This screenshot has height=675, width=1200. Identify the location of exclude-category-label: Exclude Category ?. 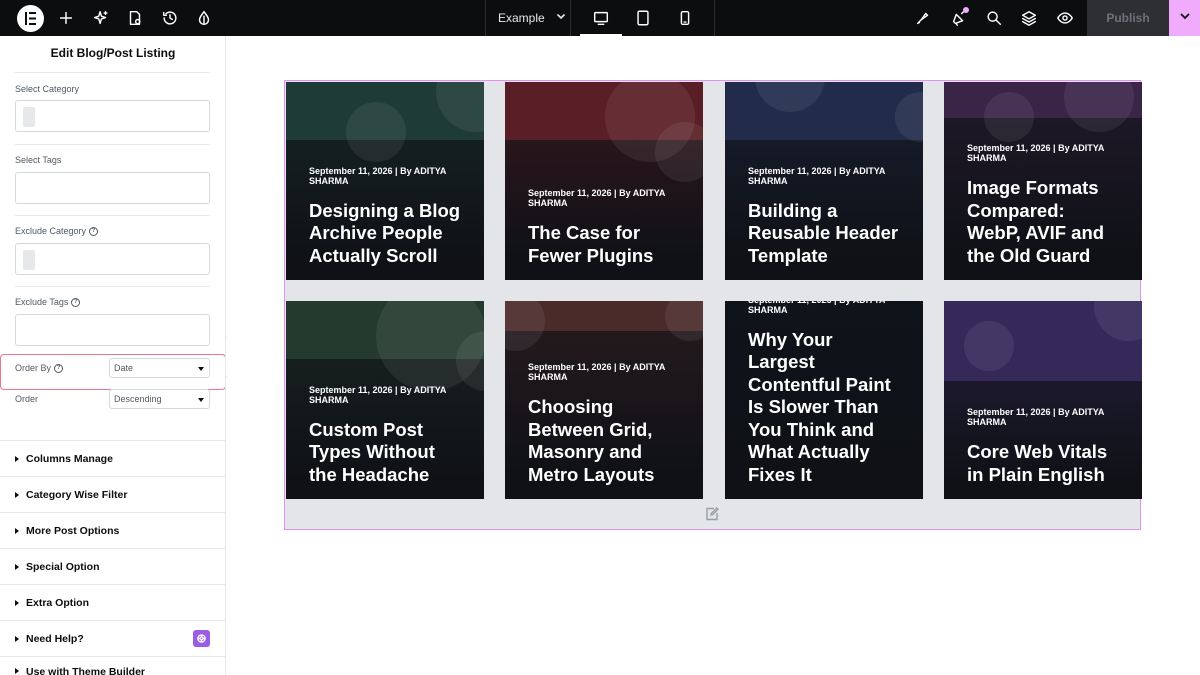
(57, 231).